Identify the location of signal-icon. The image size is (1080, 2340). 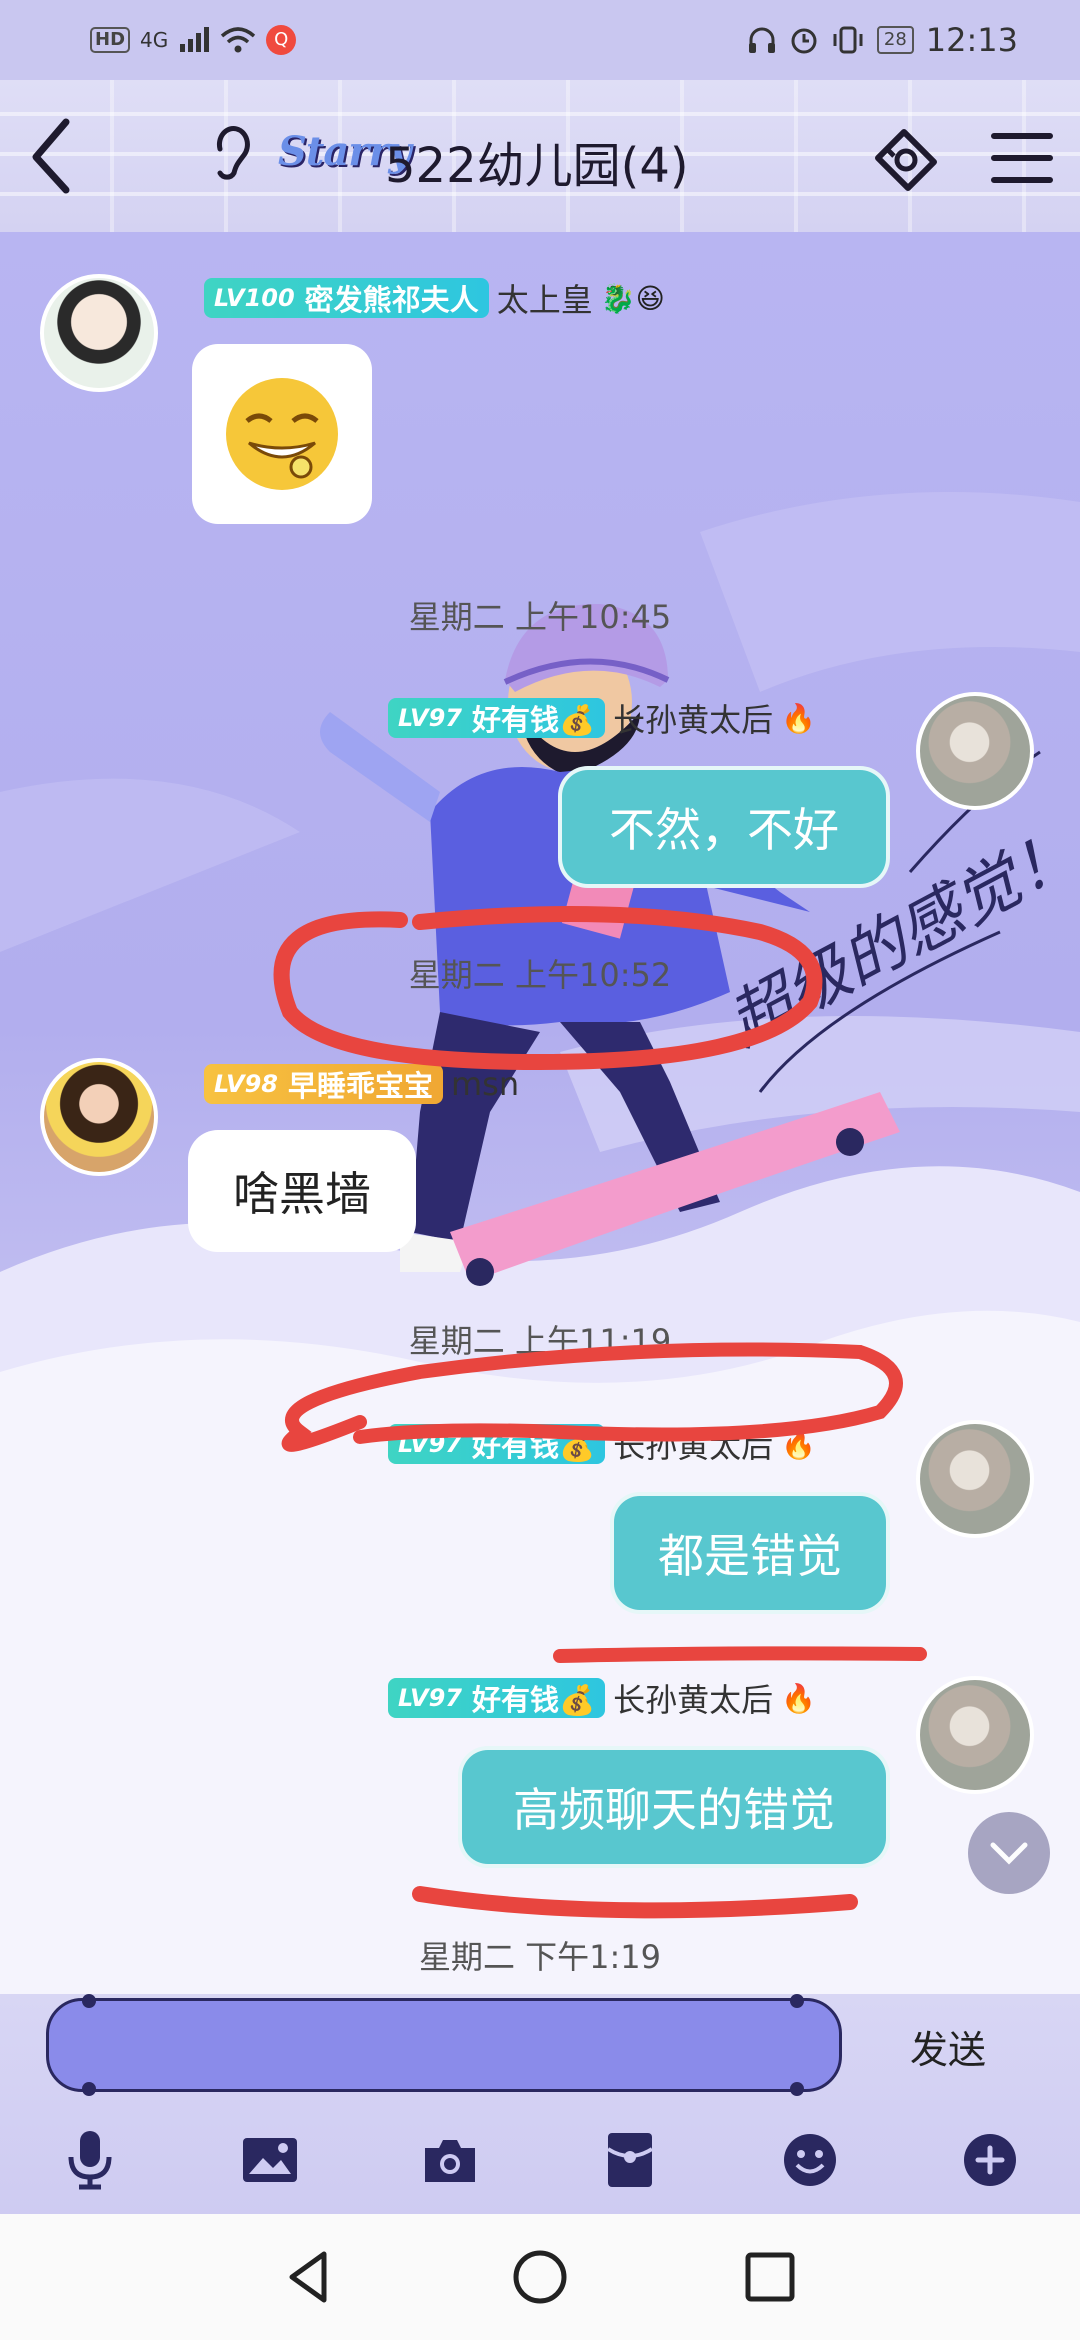
(195, 39).